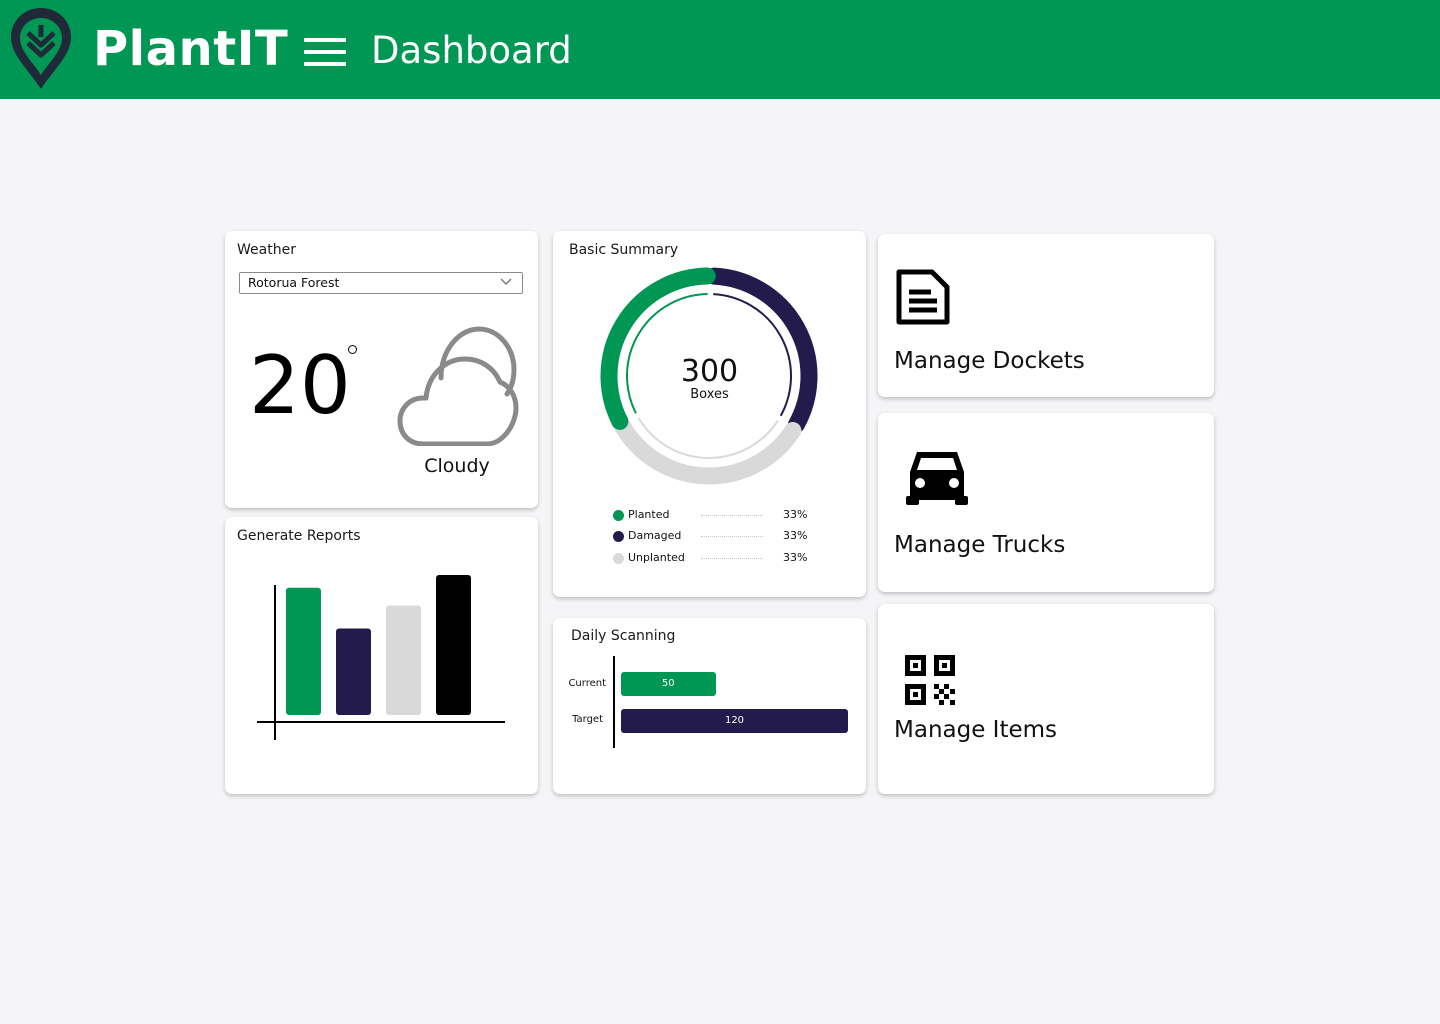 The width and height of the screenshot is (1440, 1024). What do you see at coordinates (458, 386) in the screenshot?
I see `cloud-icon` at bounding box center [458, 386].